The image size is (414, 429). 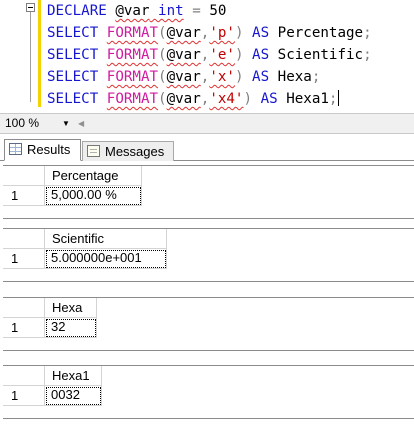 I want to click on result-grid-percentage: Percentage 1 5,000.00 %, so click(x=208, y=192).